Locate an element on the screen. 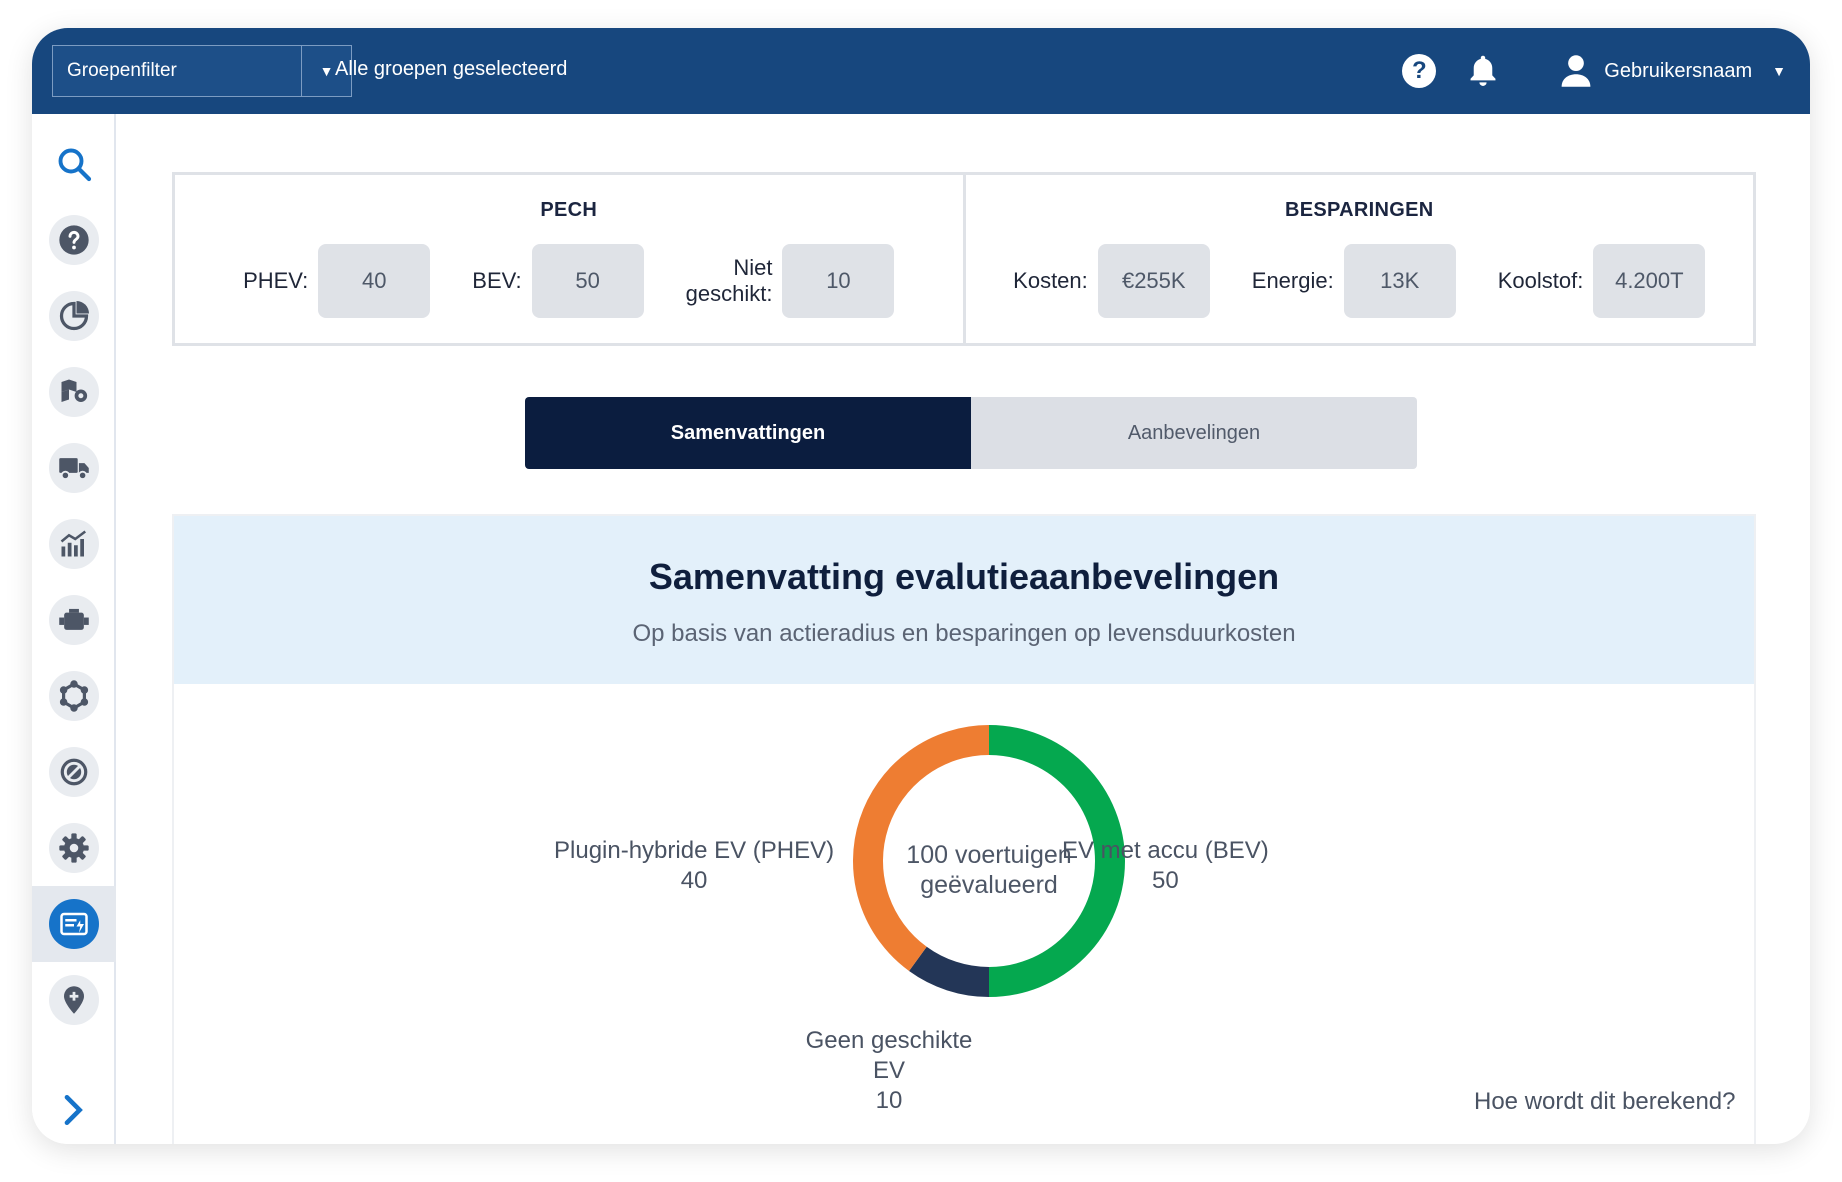  stat-phev: PHEV: 40 is located at coordinates (337, 281).